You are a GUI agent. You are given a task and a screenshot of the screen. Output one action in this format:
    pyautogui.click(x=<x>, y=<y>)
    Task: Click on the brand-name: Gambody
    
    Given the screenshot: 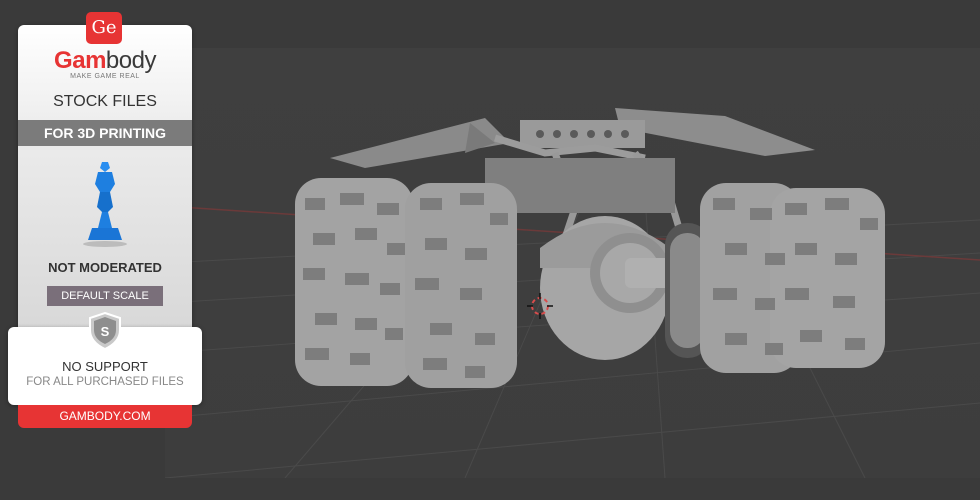 What is the action you would take?
    pyautogui.click(x=105, y=61)
    